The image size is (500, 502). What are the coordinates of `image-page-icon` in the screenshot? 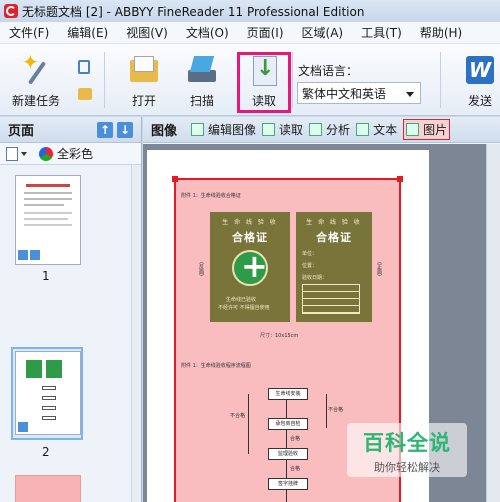 It's located at (23, 427).